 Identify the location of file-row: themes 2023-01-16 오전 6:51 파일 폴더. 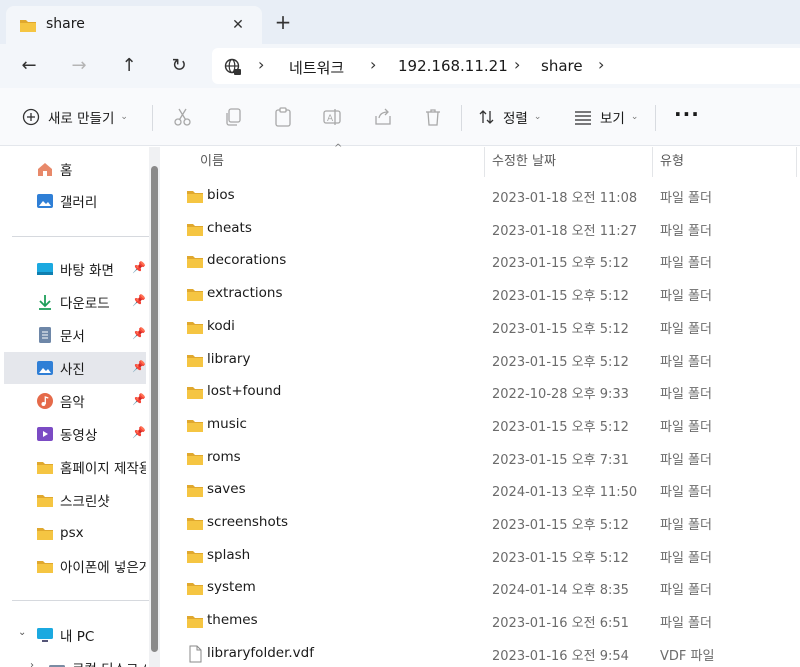
(485, 621).